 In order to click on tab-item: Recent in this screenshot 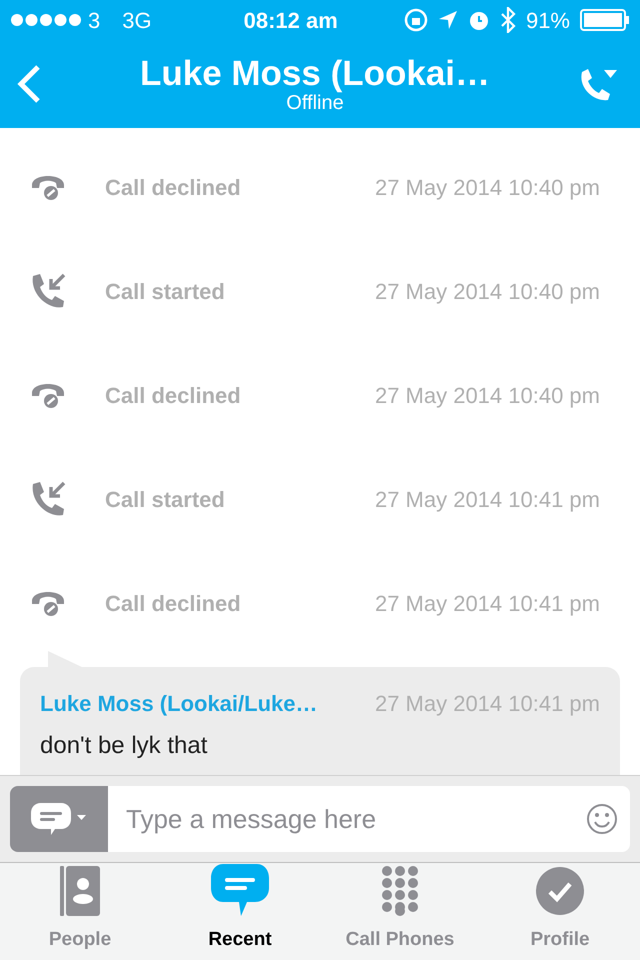, I will do `click(240, 911)`.